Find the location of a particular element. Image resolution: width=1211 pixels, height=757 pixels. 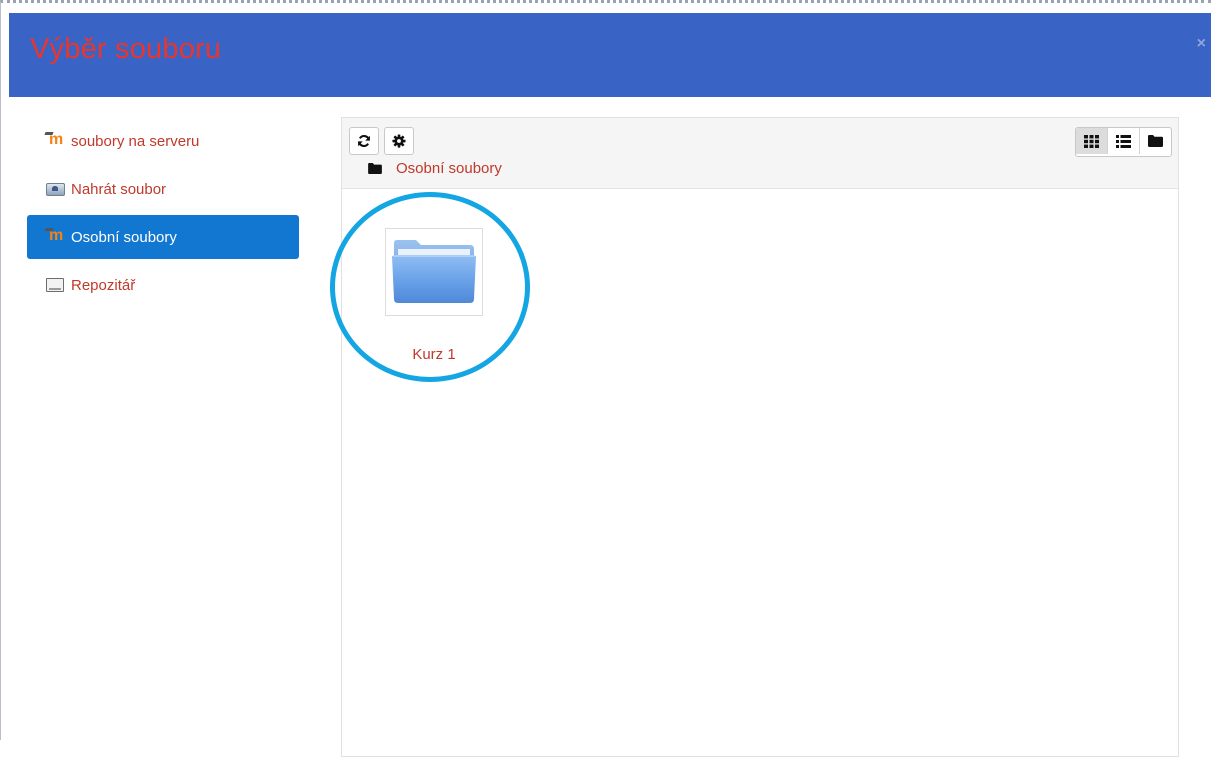

list-icon is located at coordinates (1123, 141).